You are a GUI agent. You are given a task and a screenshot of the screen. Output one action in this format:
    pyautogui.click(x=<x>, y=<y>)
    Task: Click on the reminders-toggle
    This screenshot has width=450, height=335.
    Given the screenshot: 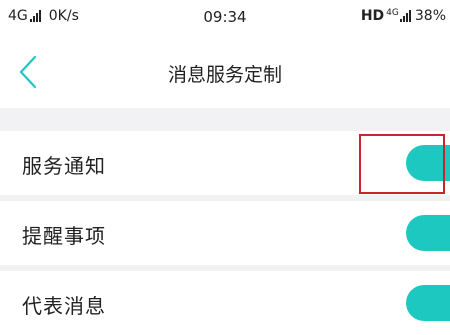 What is the action you would take?
    pyautogui.click(x=428, y=233)
    